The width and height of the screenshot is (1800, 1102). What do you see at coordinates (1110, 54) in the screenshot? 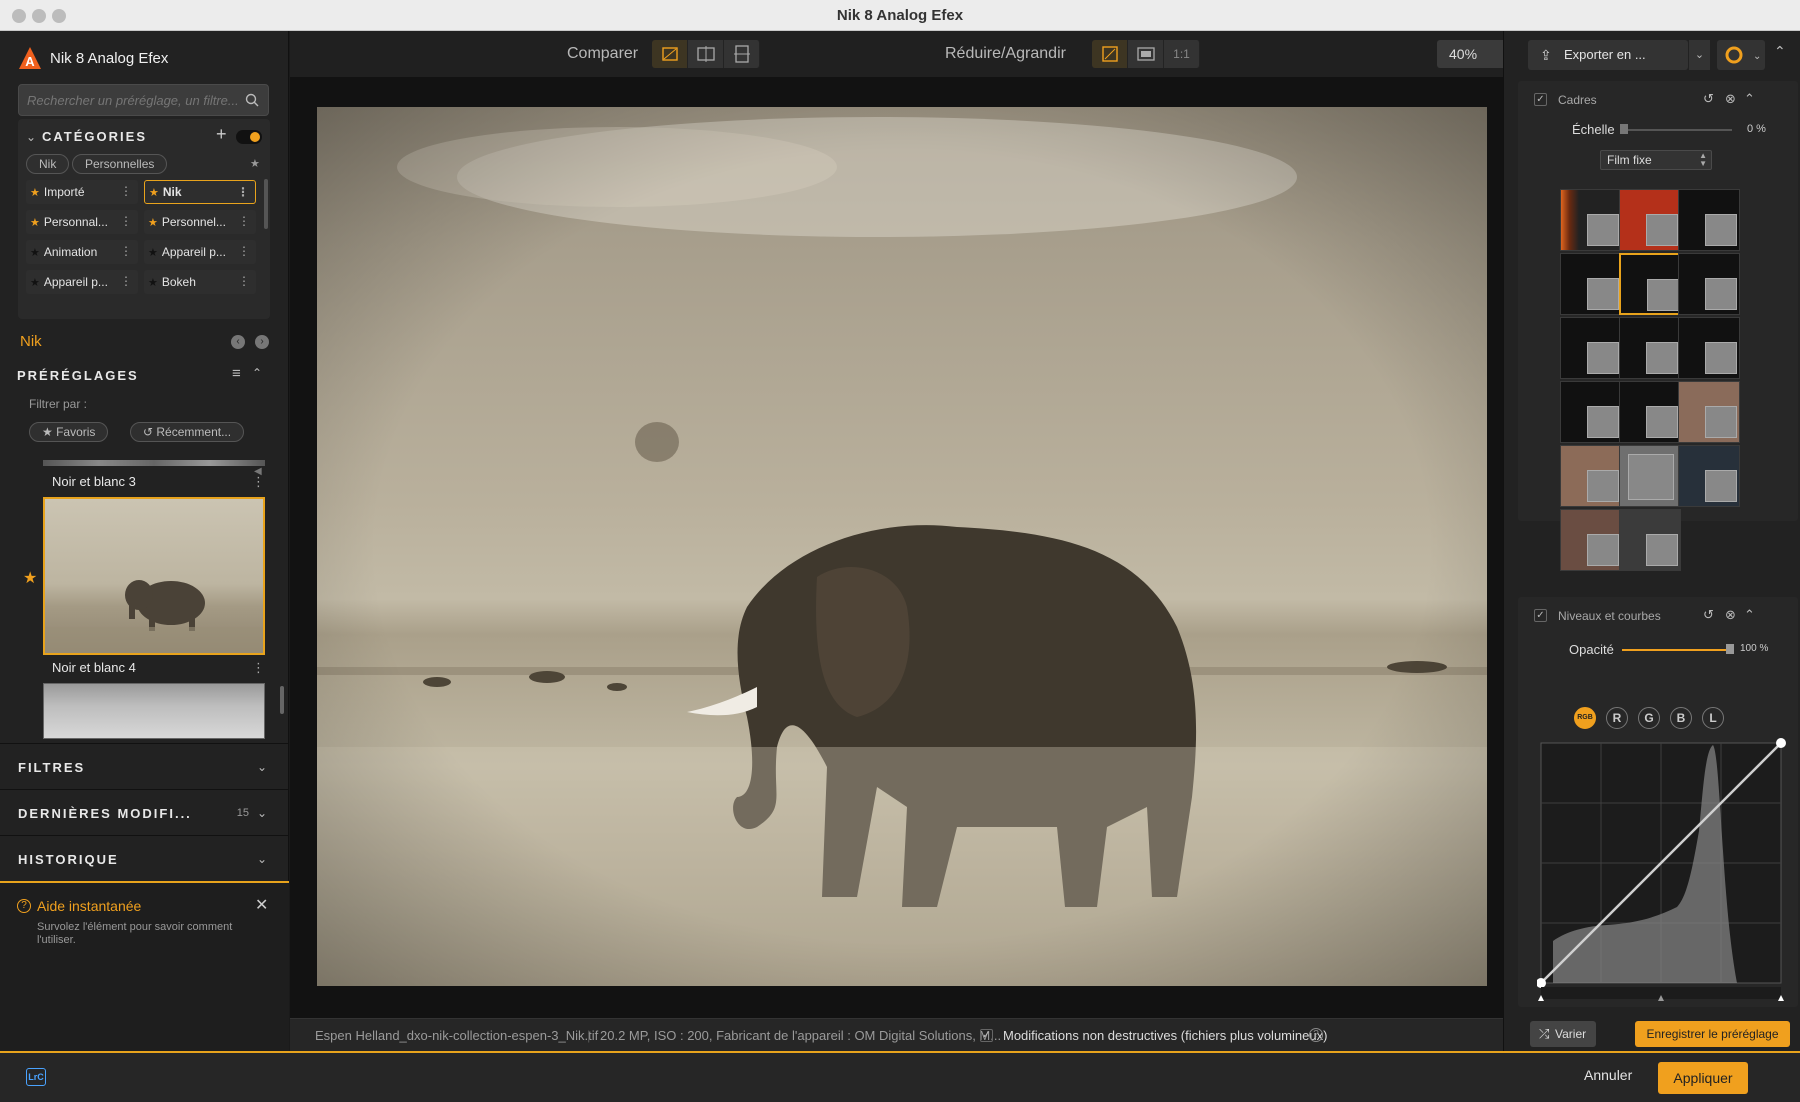
I see `fit-to-screen-button` at bounding box center [1110, 54].